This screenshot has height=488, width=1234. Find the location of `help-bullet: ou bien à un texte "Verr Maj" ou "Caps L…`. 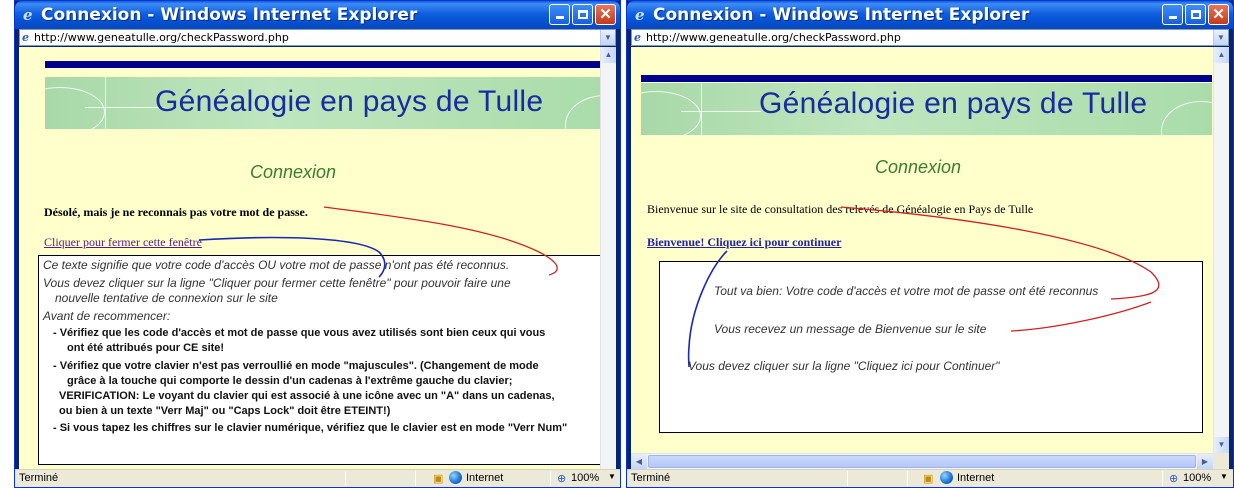

help-bullet: ou bien à un texte "Verr Maj" ou "Caps L… is located at coordinates (225, 411).